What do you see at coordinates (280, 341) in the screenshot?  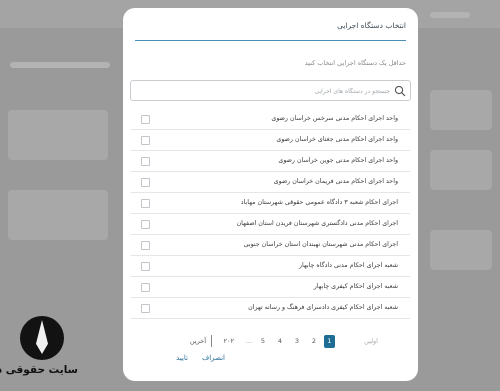 I see `pagination-page-4: 4` at bounding box center [280, 341].